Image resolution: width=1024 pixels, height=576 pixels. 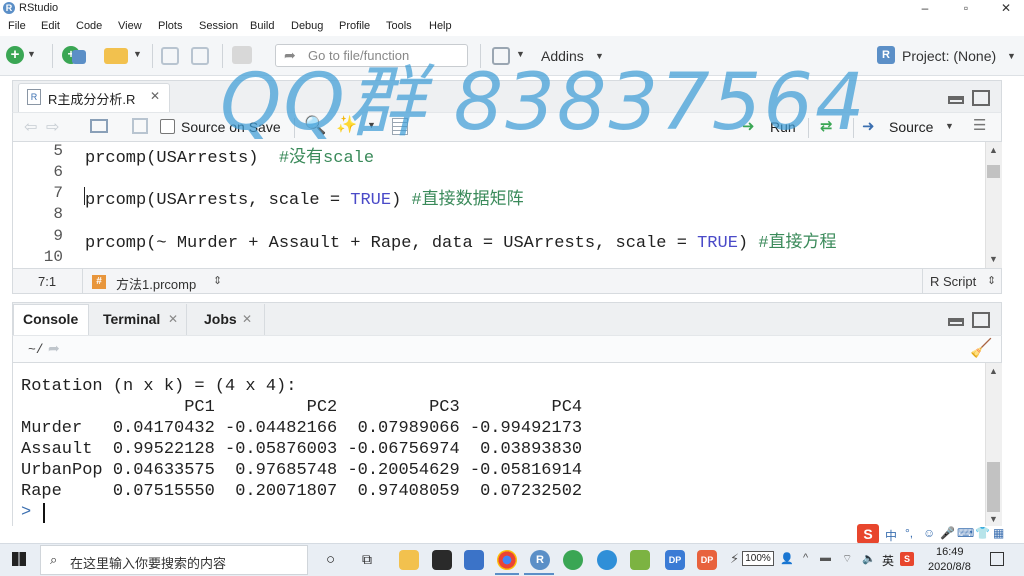 What do you see at coordinates (981, 98) in the screenshot?
I see `maximize-pane-icon` at bounding box center [981, 98].